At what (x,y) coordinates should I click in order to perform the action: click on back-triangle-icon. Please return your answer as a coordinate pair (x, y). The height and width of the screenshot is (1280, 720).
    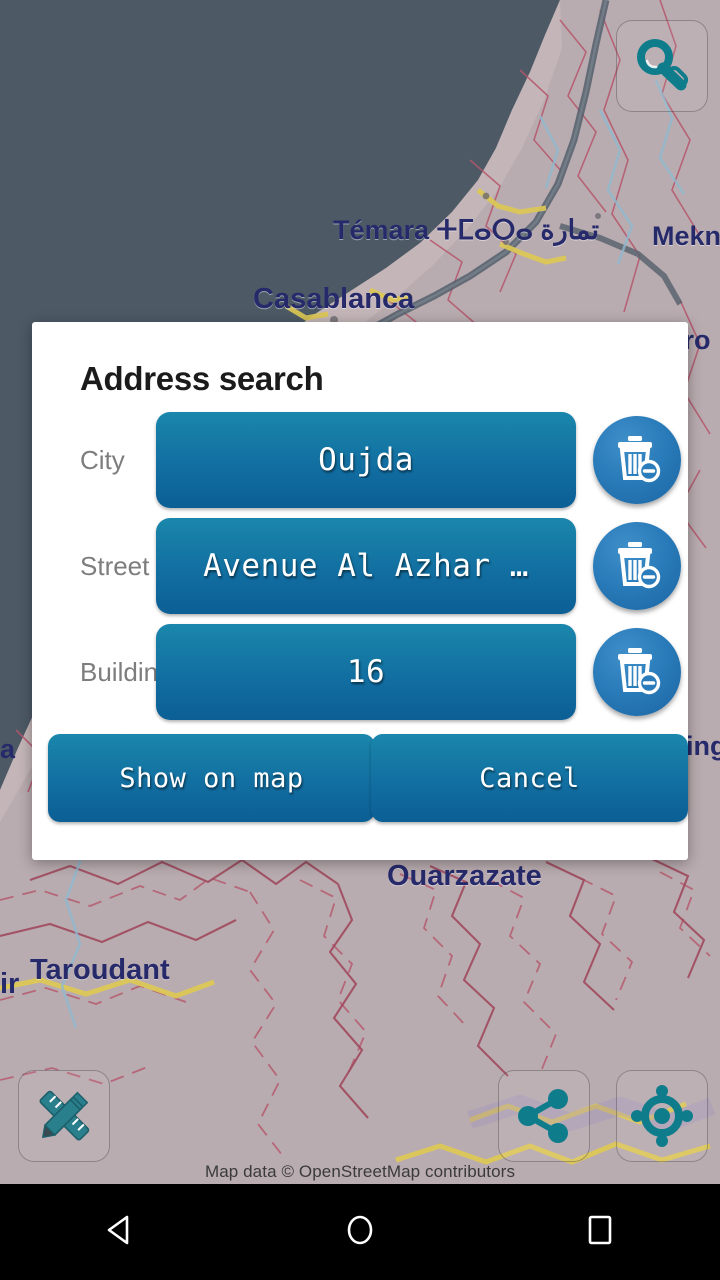
    Looking at the image, I should click on (120, 1232).